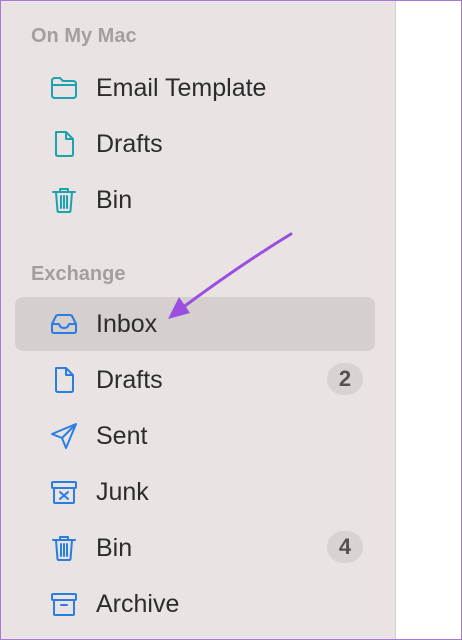 Image resolution: width=462 pixels, height=640 pixels. I want to click on folder-icon, so click(64, 88).